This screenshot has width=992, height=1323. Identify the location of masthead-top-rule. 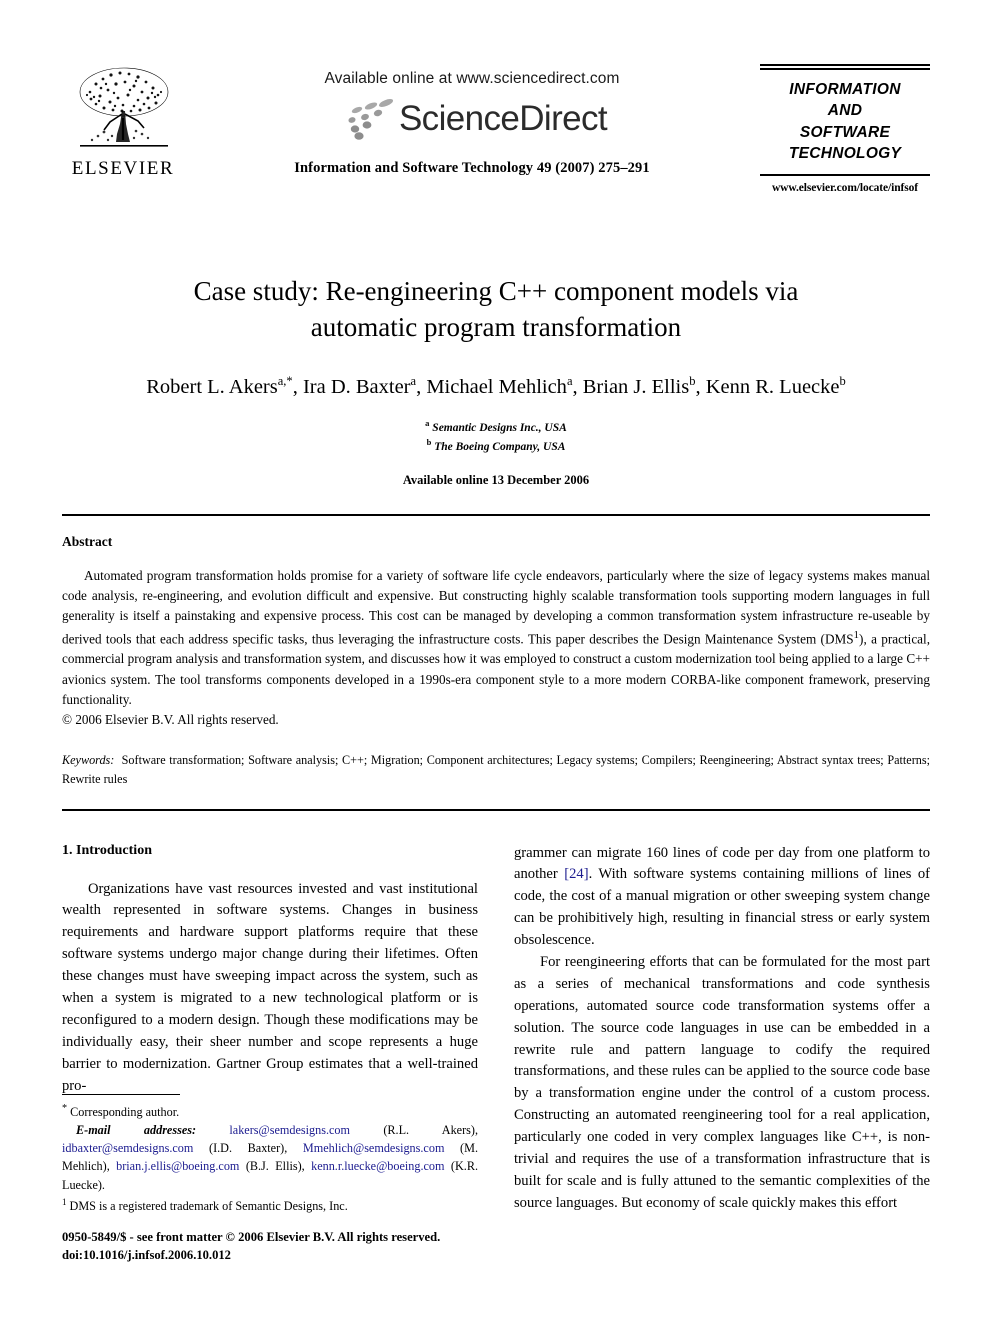
(845, 67).